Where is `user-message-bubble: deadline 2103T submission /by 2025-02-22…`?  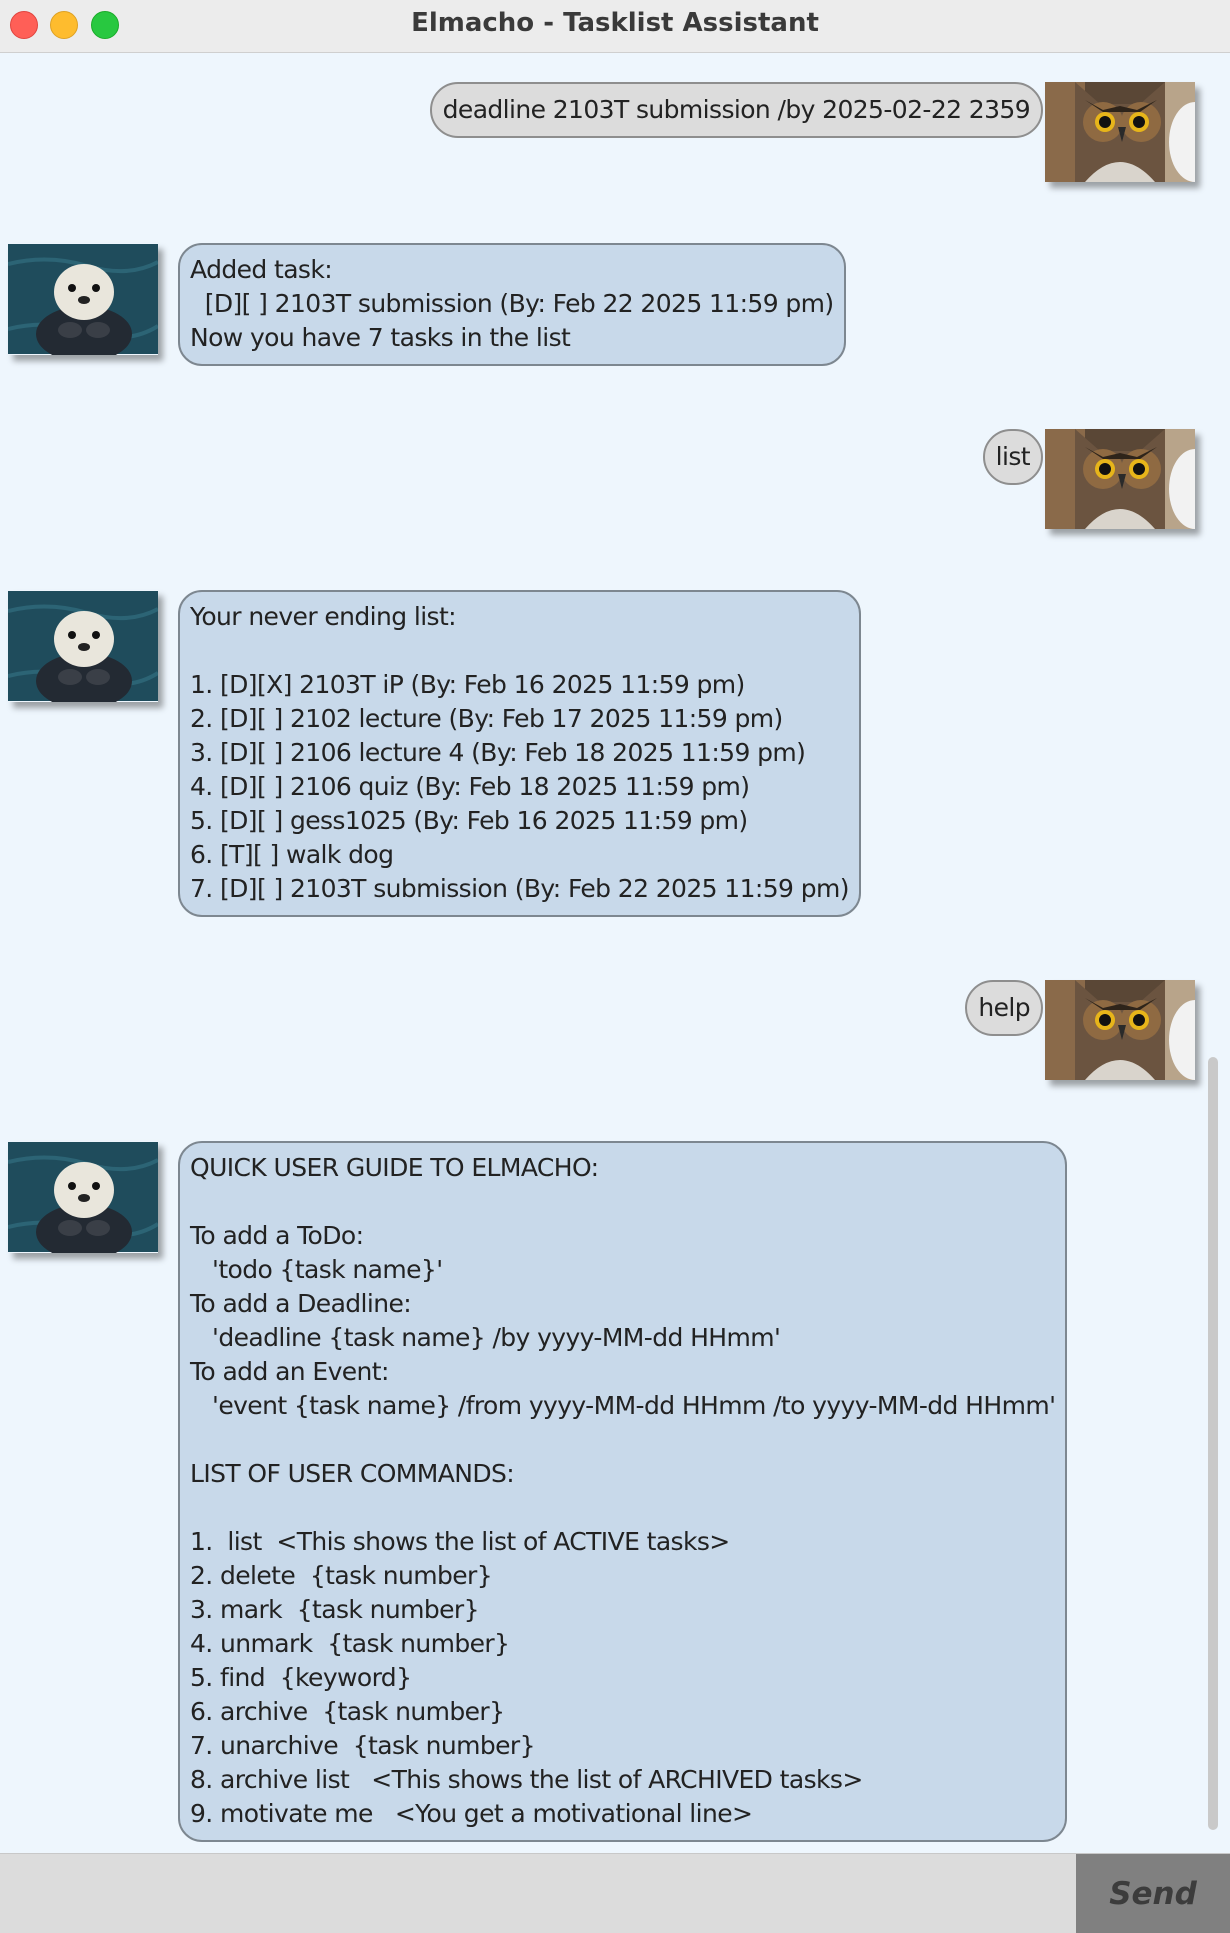 user-message-bubble: deadline 2103T submission /by 2025-02-22… is located at coordinates (736, 110).